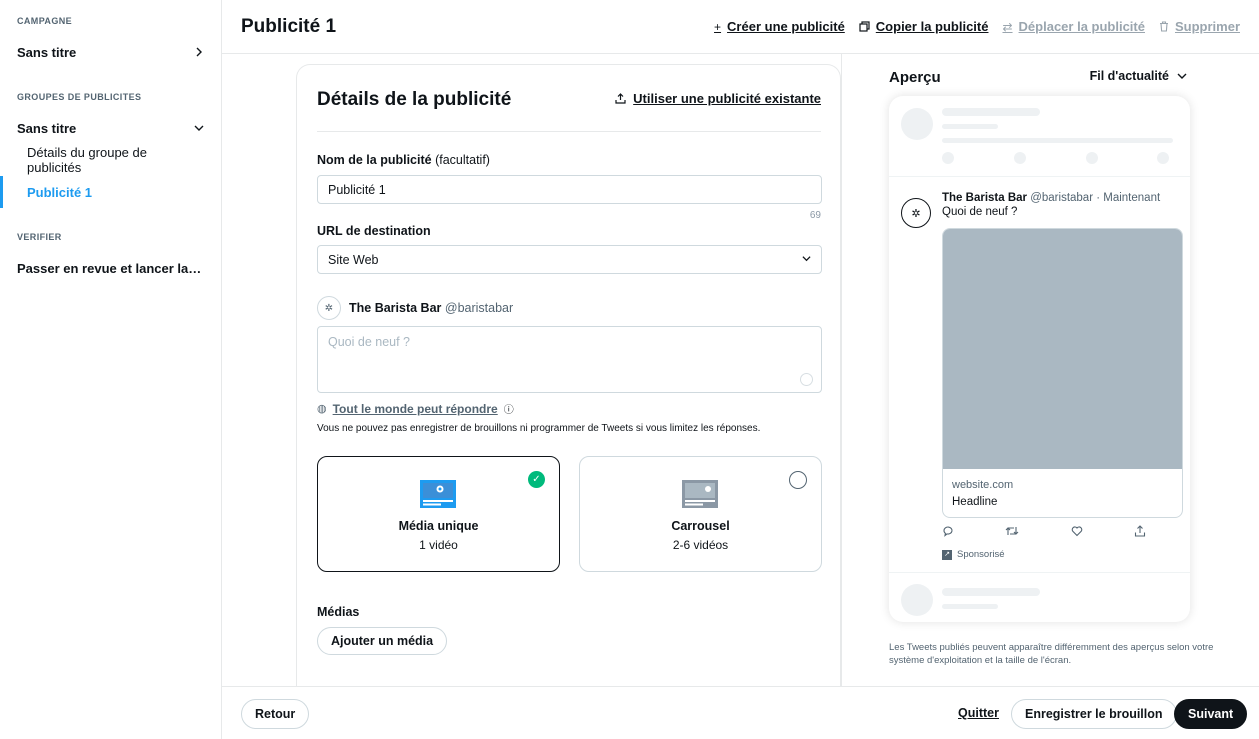 The width and height of the screenshot is (1259, 739). I want to click on destination-url-value: Site Web, so click(353, 259).